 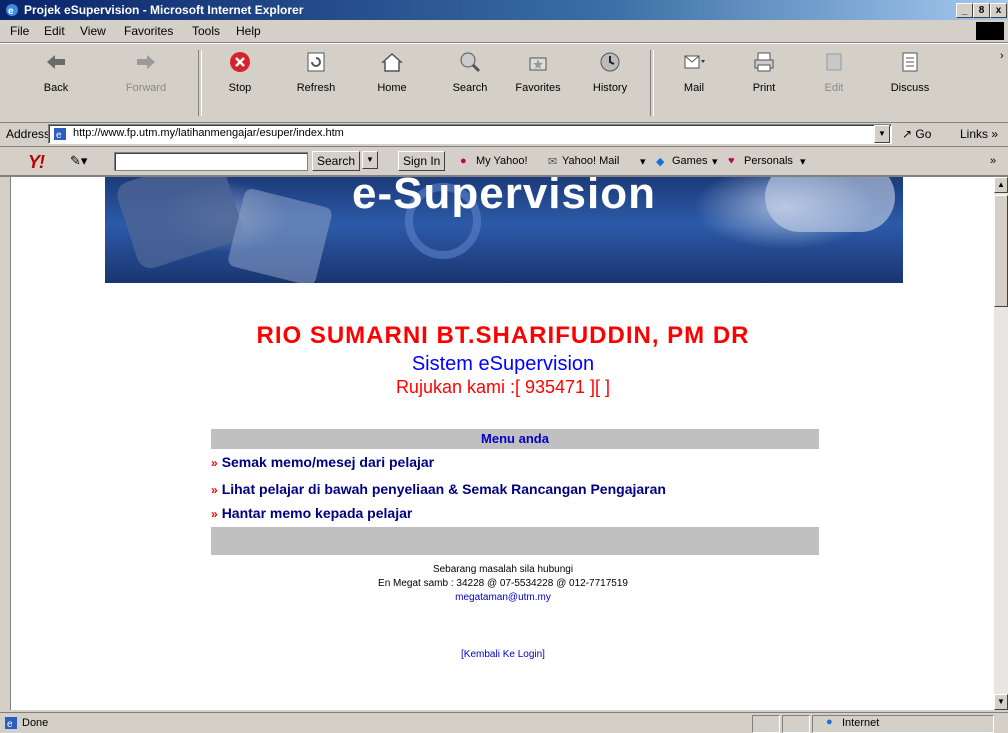 I want to click on history-icon, so click(x=610, y=62).